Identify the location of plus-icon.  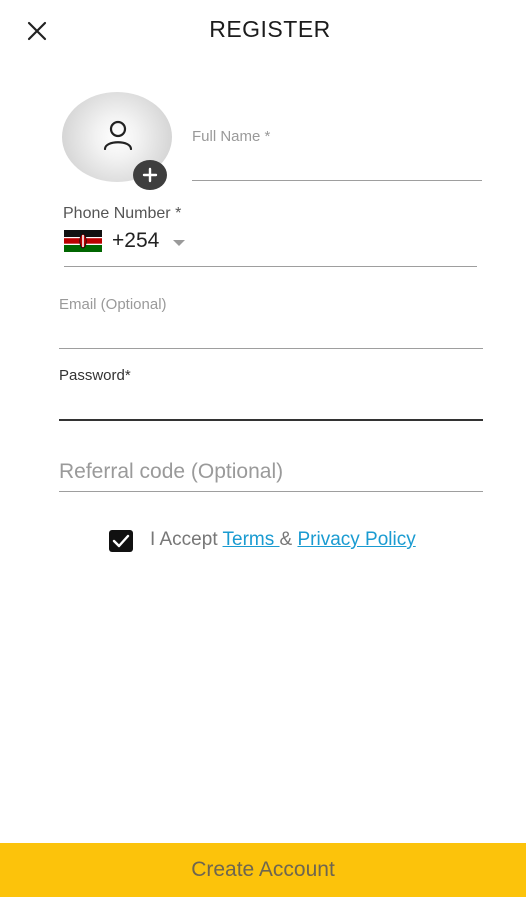
(150, 175).